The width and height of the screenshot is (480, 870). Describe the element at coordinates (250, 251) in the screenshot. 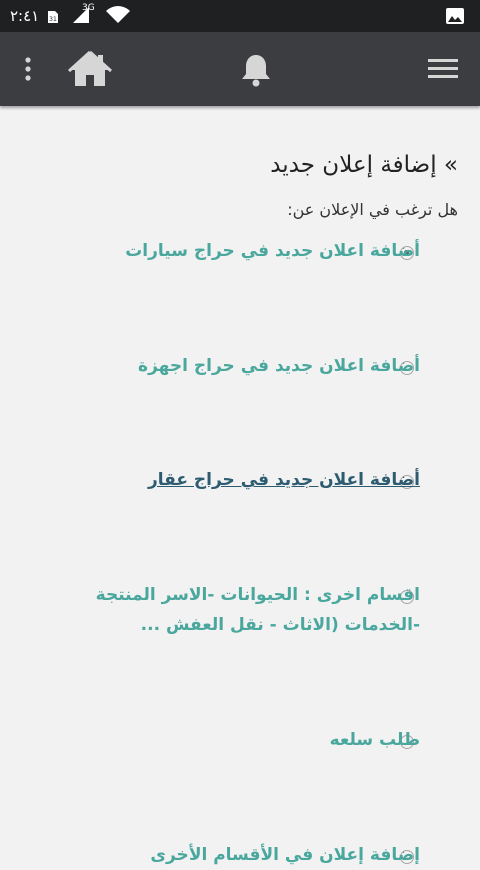

I see `option-cars: أضافة اعلان جديد في حراج سيارات` at that location.